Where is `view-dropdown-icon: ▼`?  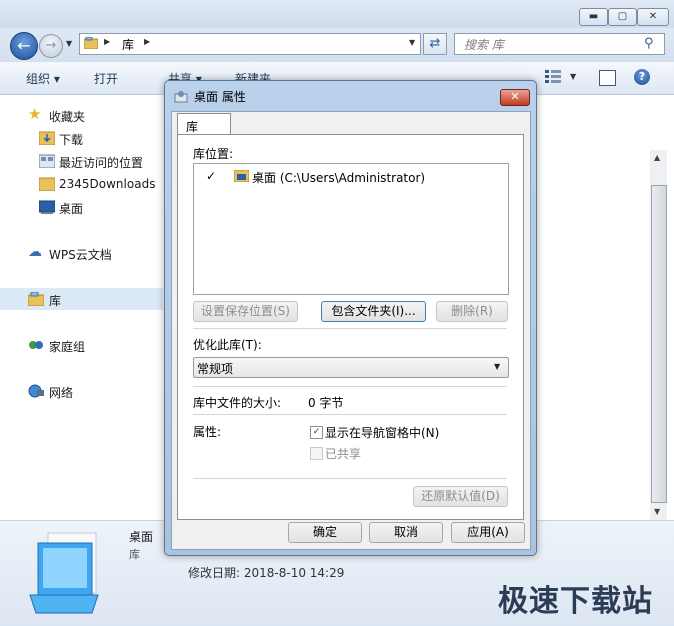 view-dropdown-icon: ▼ is located at coordinates (573, 76).